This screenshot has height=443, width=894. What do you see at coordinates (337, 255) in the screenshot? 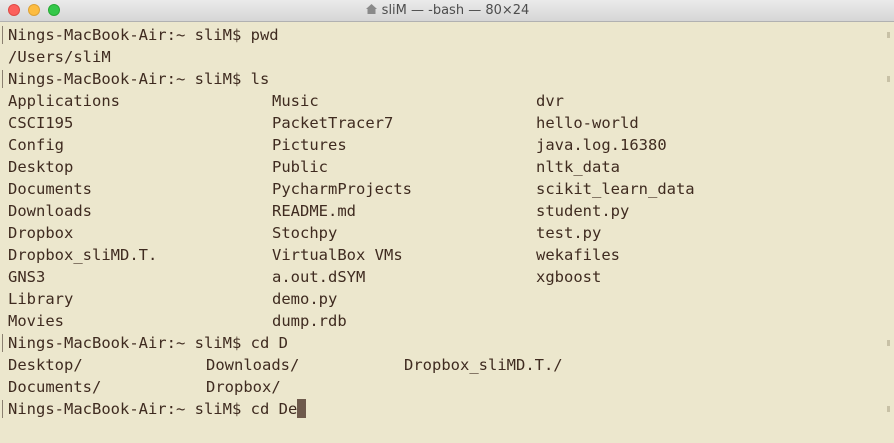
I see `ls-entry: VirtualBox VMs` at bounding box center [337, 255].